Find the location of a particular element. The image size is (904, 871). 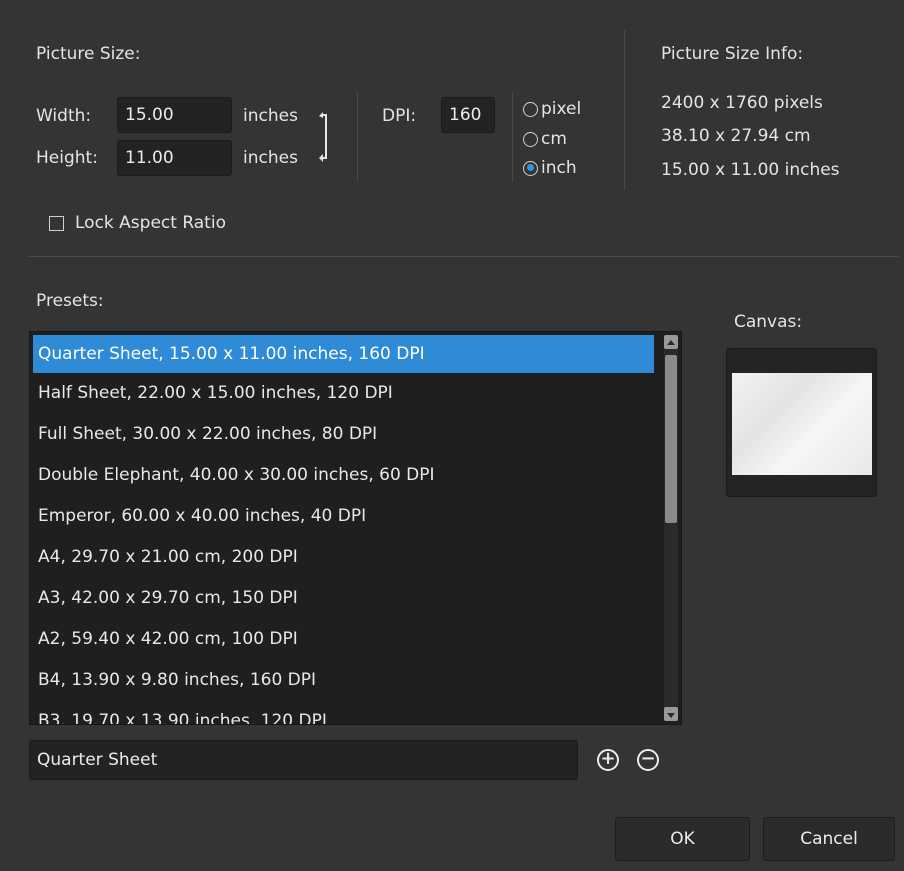

width-label: Width: is located at coordinates (64, 116).